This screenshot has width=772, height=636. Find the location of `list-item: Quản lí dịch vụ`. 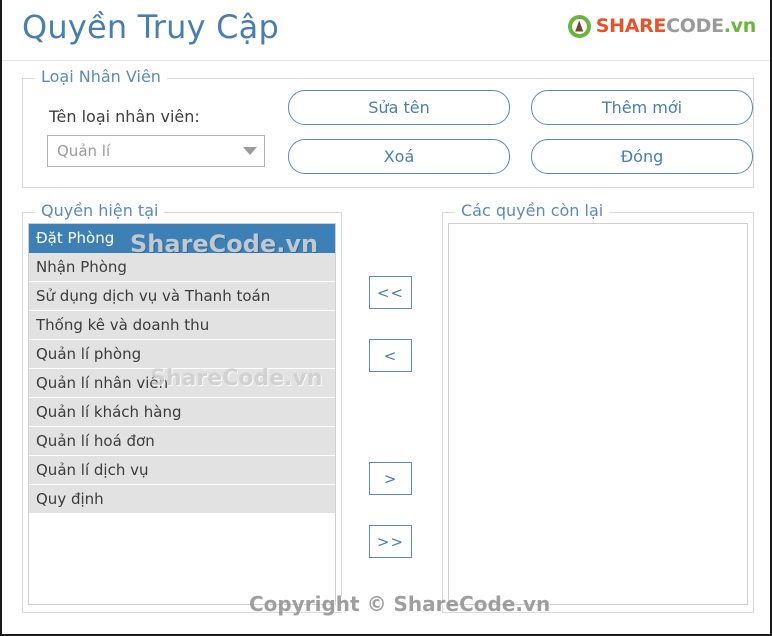

list-item: Quản lí dịch vụ is located at coordinates (182, 470).